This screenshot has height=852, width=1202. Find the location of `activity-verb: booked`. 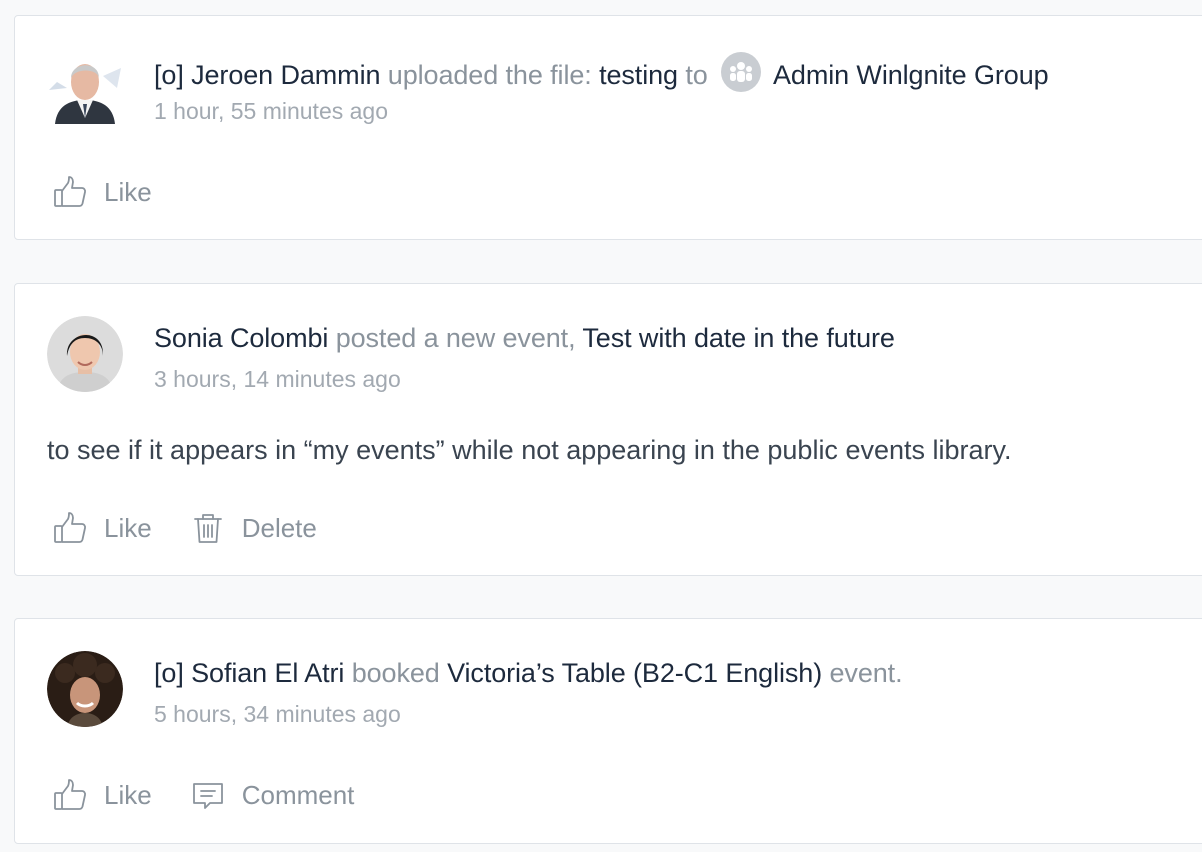

activity-verb: booked is located at coordinates (395, 673).